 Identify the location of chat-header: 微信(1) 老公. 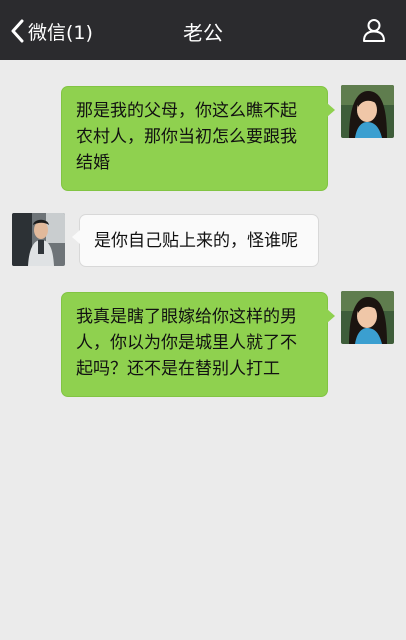
(203, 30).